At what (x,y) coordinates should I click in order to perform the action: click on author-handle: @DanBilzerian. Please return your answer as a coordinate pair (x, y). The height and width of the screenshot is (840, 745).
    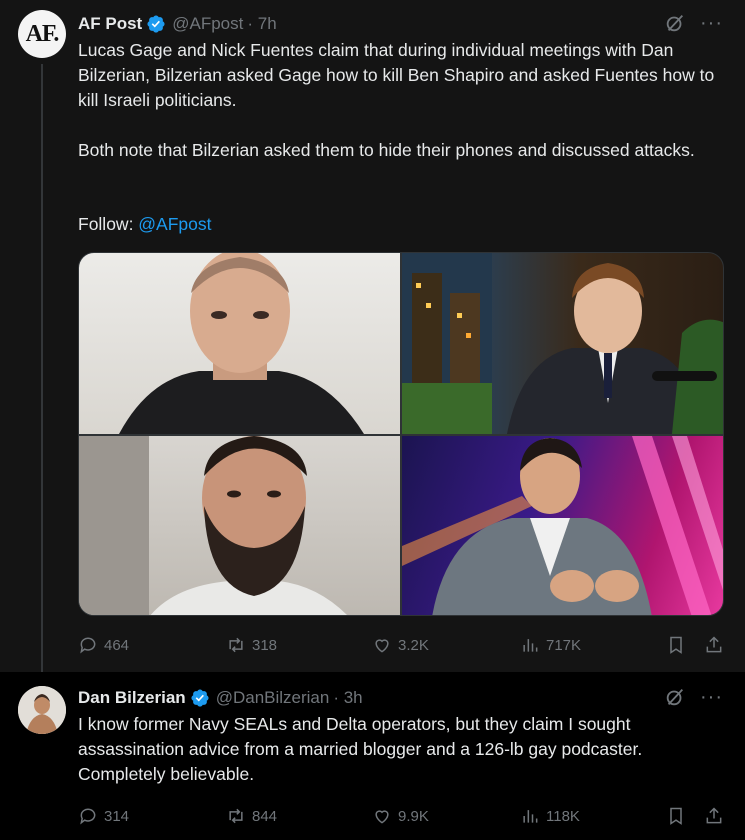
    Looking at the image, I should click on (273, 698).